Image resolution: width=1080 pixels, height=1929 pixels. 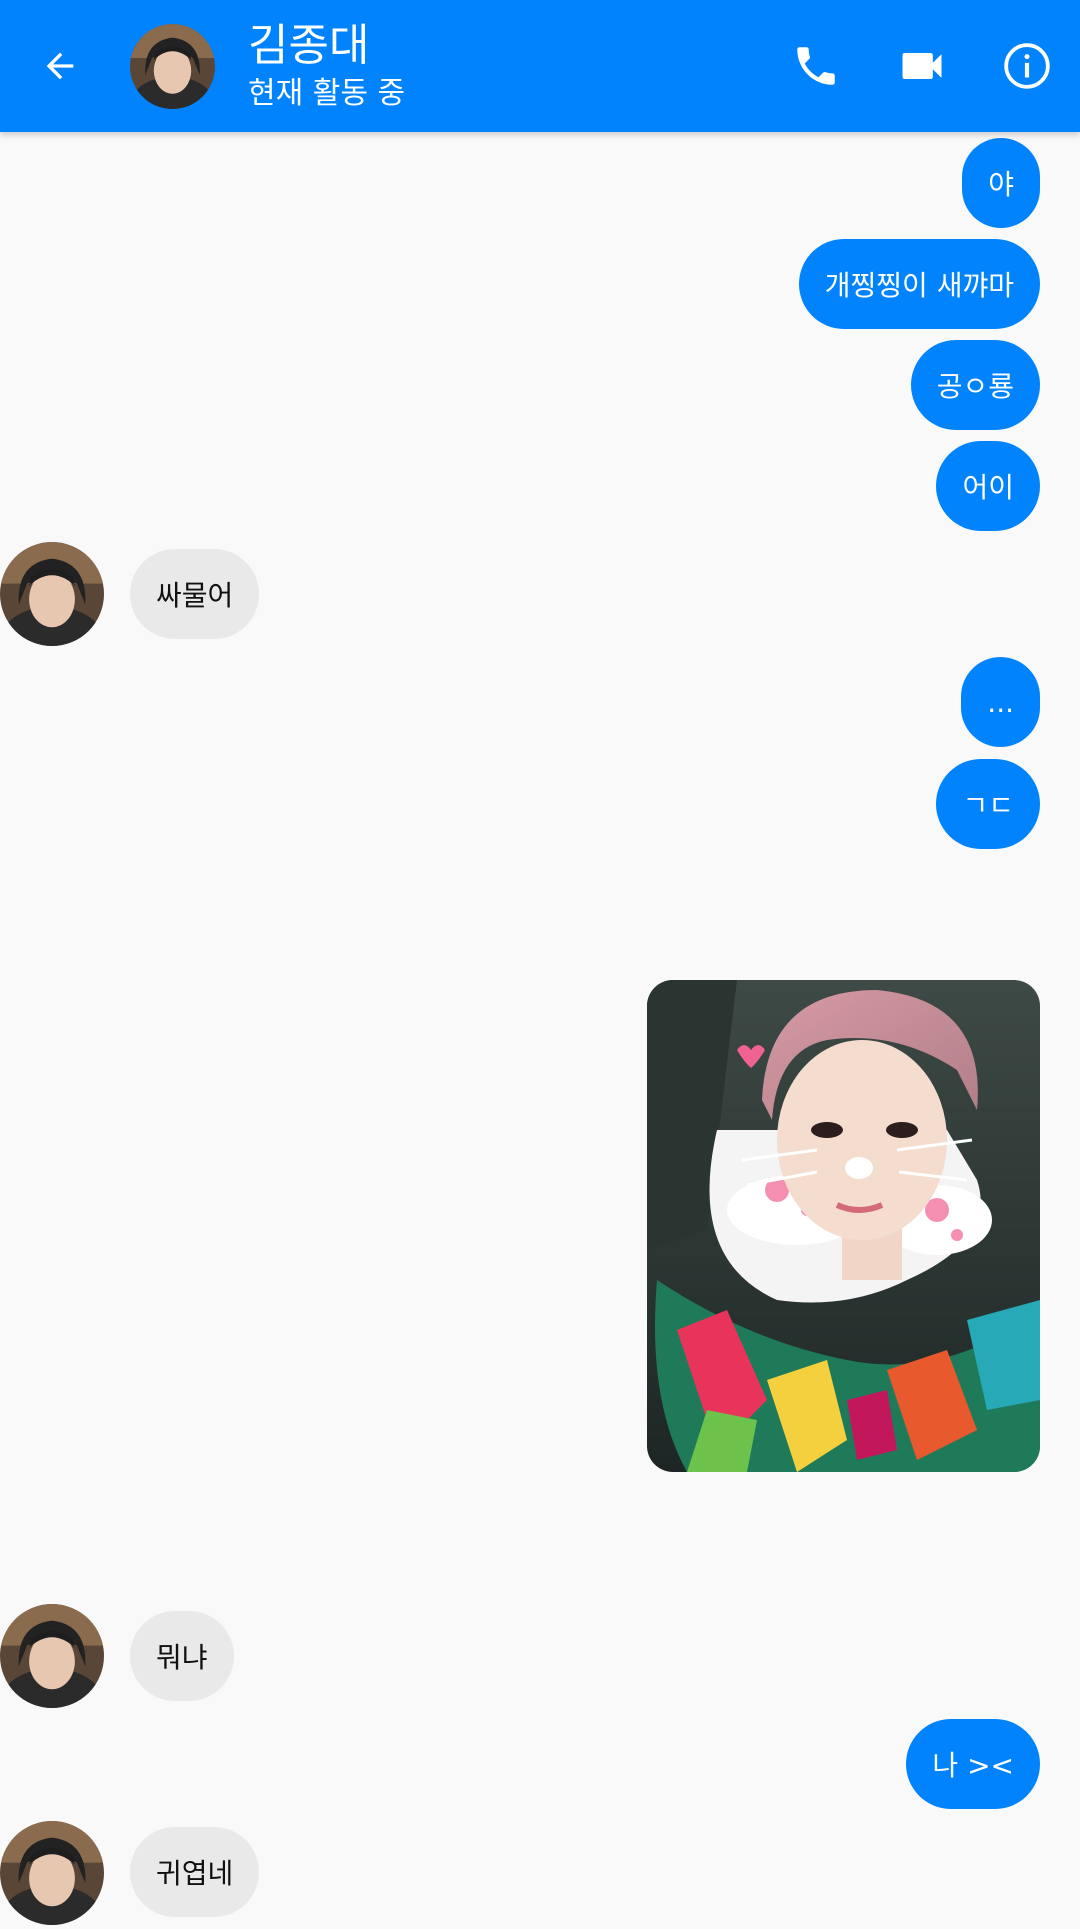 I want to click on info-button, so click(x=1027, y=66).